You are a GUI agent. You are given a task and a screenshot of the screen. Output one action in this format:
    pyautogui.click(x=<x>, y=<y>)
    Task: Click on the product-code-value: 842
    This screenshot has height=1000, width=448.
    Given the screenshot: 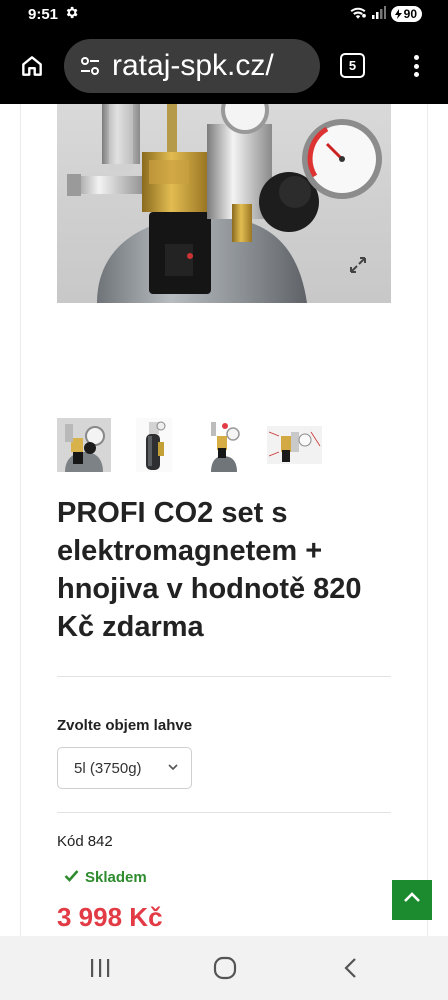 What is the action you would take?
    pyautogui.click(x=100, y=841)
    